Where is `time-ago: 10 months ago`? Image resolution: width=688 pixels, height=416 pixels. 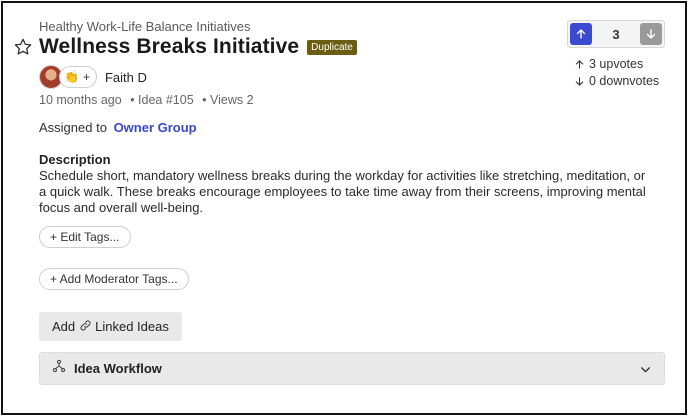 time-ago: 10 months ago is located at coordinates (80, 100).